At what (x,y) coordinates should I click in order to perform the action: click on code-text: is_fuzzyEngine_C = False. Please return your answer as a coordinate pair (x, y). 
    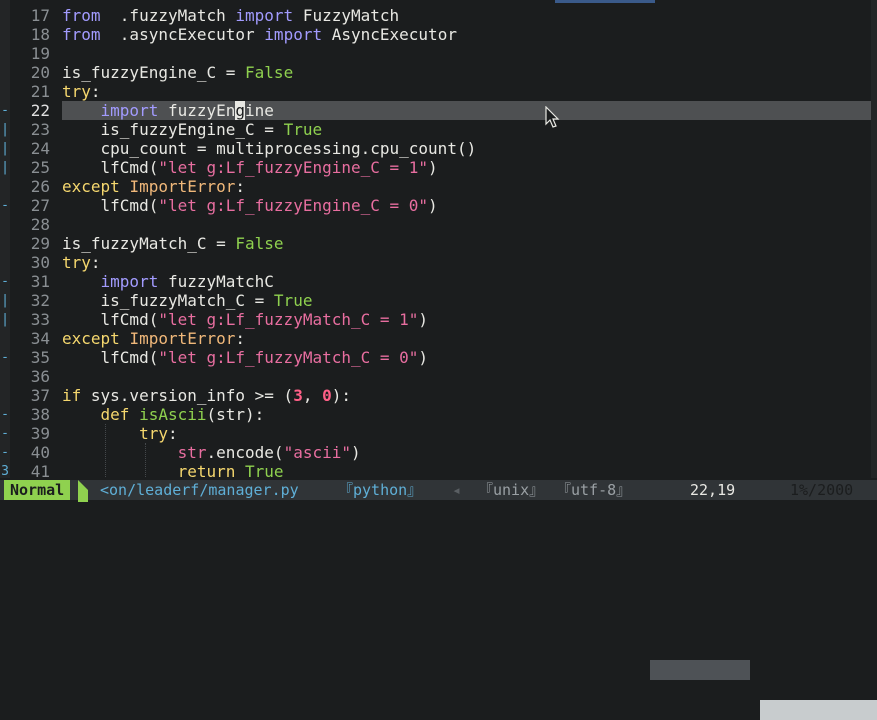
    Looking at the image, I should click on (177, 72).